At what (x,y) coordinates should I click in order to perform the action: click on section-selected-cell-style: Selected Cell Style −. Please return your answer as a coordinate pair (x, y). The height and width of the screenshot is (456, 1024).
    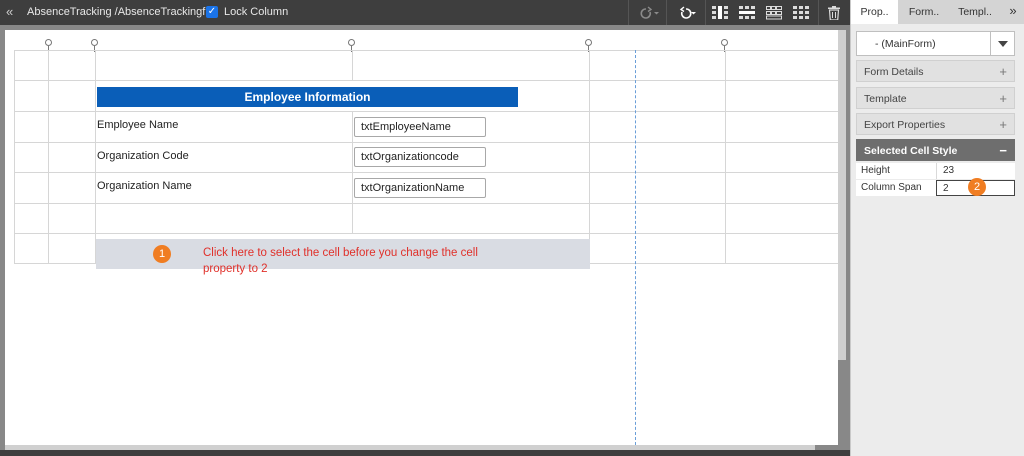
    Looking at the image, I should click on (935, 150).